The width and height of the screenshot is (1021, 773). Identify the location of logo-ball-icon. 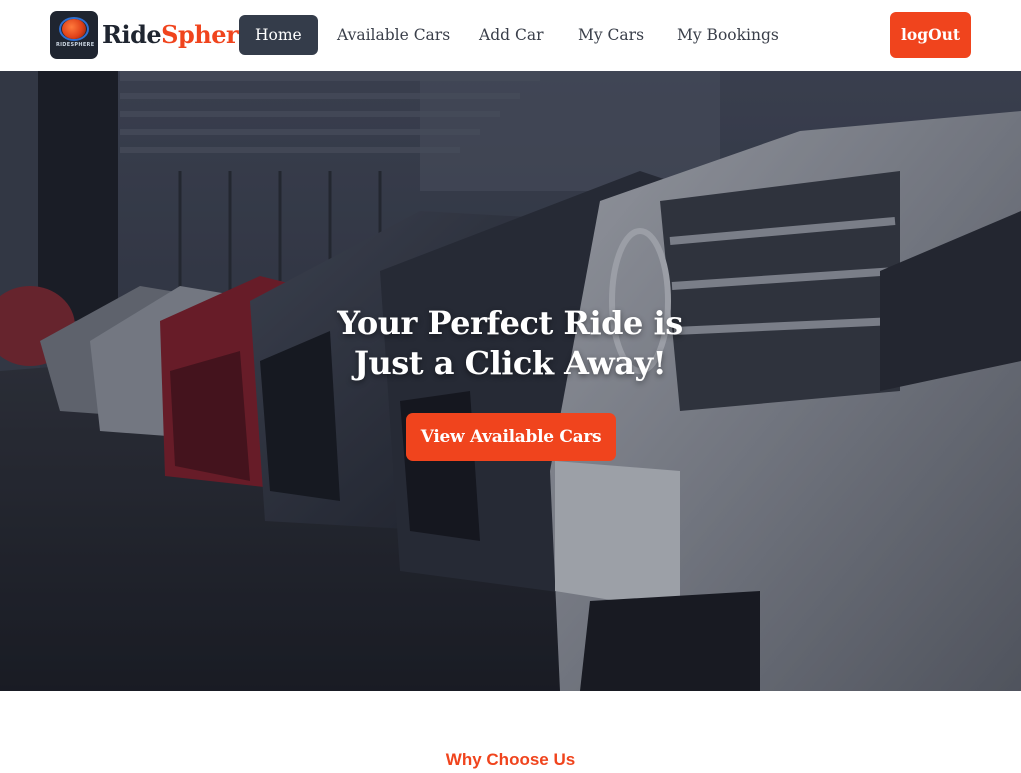
(74, 29).